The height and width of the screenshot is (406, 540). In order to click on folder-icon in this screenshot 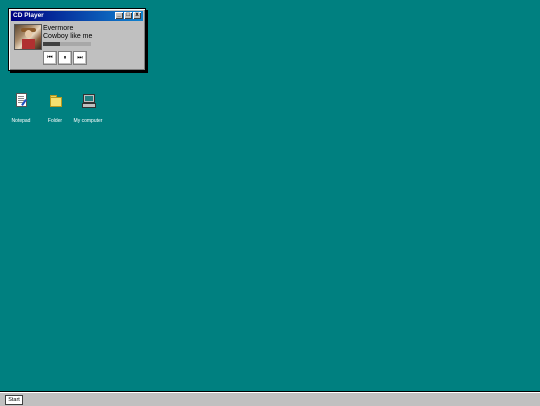, I will do `click(55, 100)`.